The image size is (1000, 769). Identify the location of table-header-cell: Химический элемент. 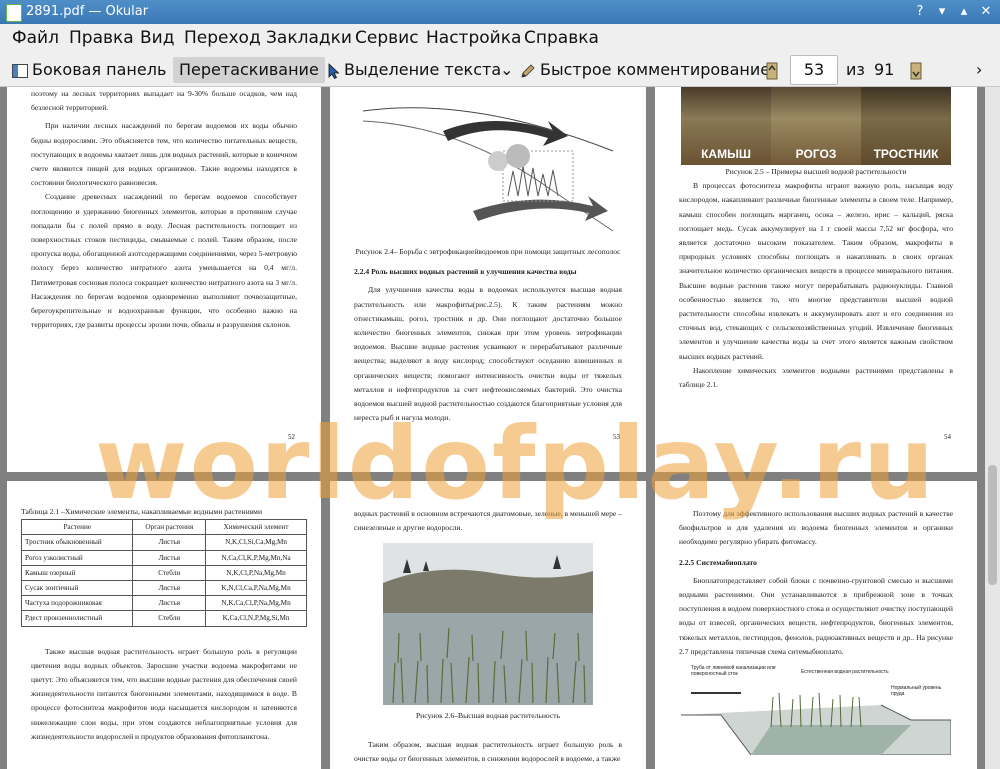
(256, 527).